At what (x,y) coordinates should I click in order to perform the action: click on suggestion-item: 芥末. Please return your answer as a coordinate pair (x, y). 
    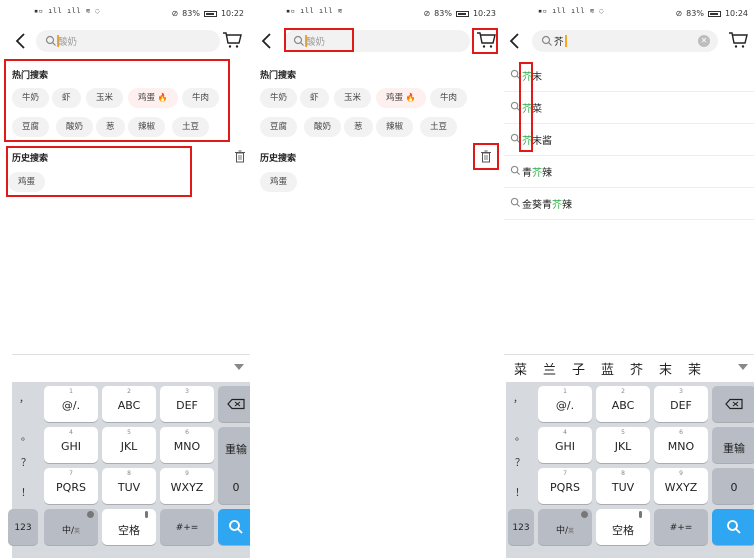
    Looking at the image, I should click on (629, 76).